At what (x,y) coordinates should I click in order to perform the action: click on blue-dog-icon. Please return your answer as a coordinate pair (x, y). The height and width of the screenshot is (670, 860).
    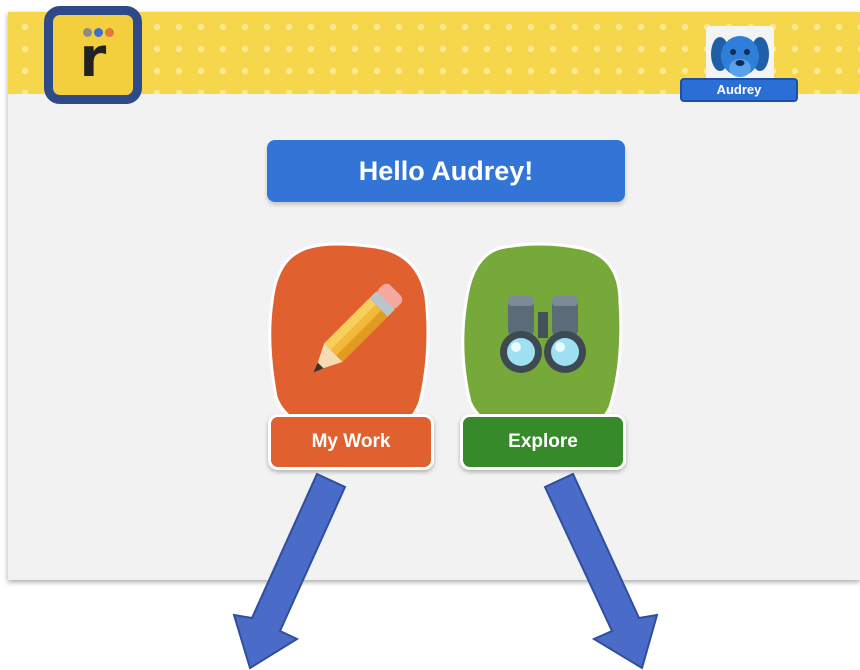
    Looking at the image, I should click on (740, 56).